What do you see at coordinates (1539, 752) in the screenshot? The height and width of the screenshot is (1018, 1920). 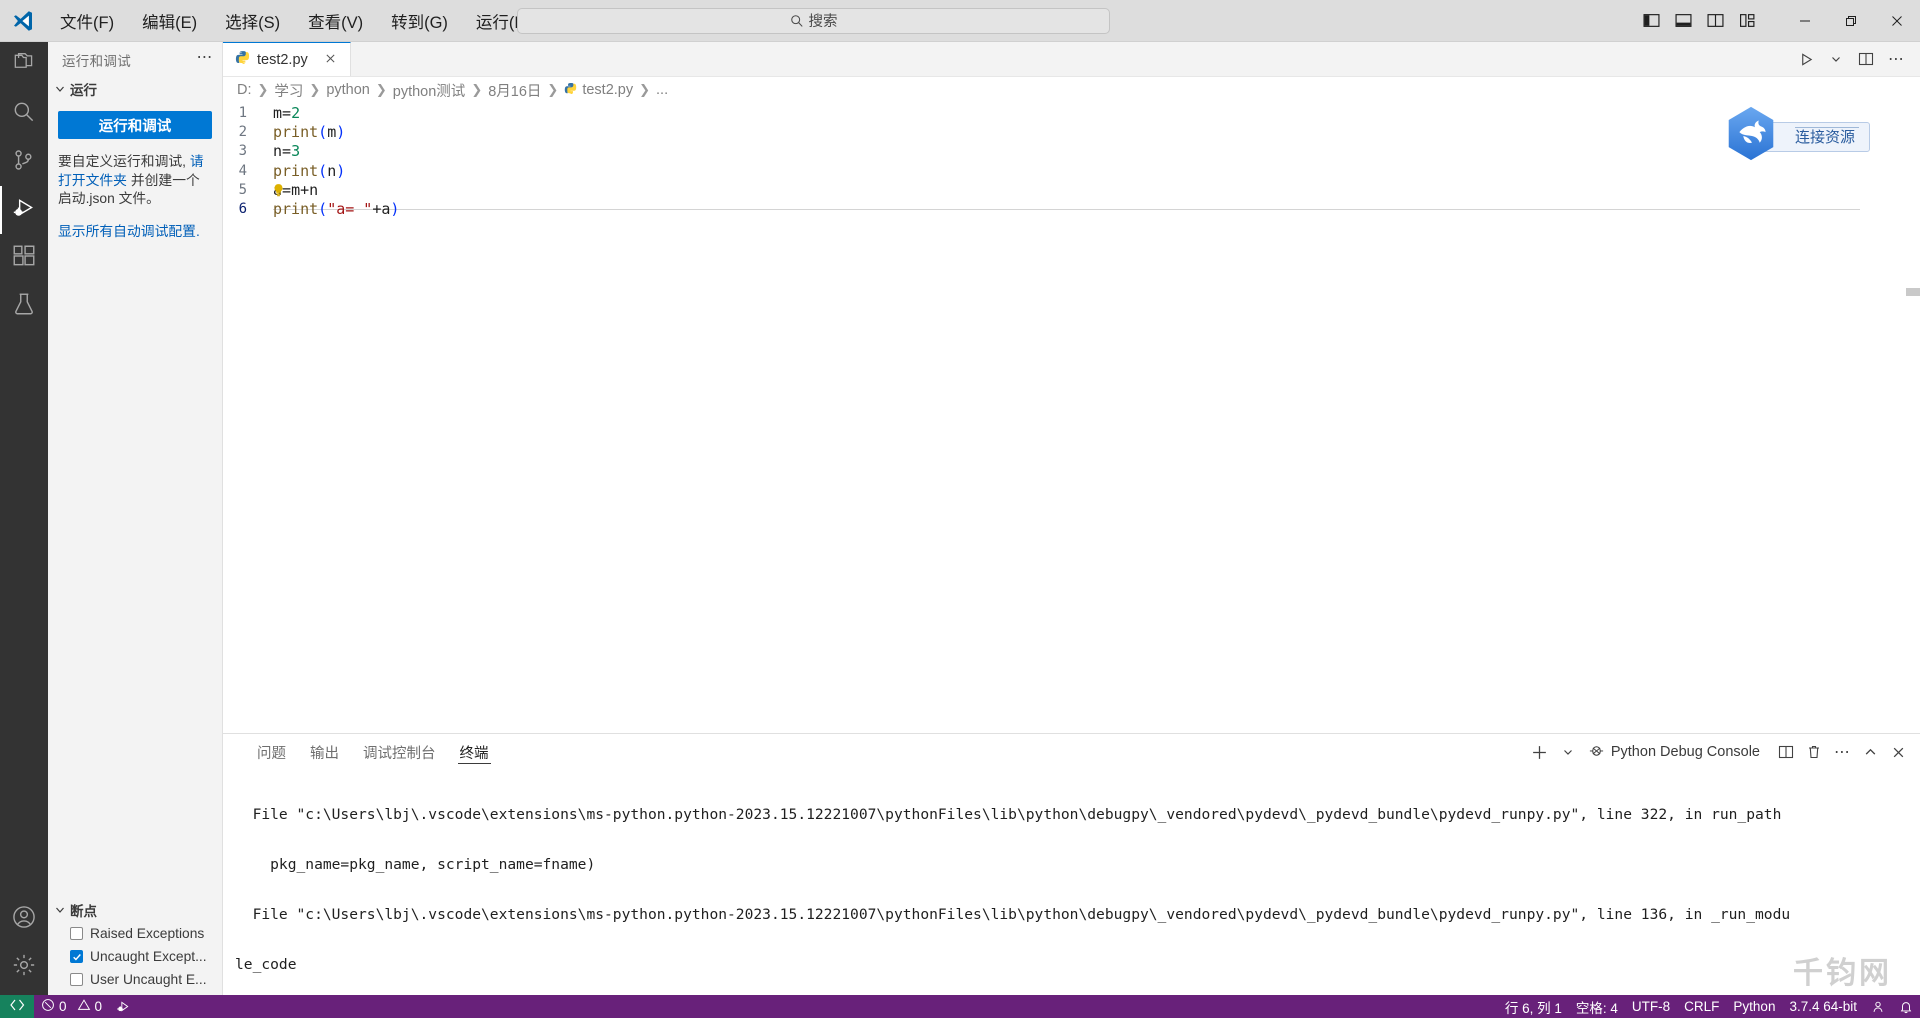 I see `new-terminal-button` at bounding box center [1539, 752].